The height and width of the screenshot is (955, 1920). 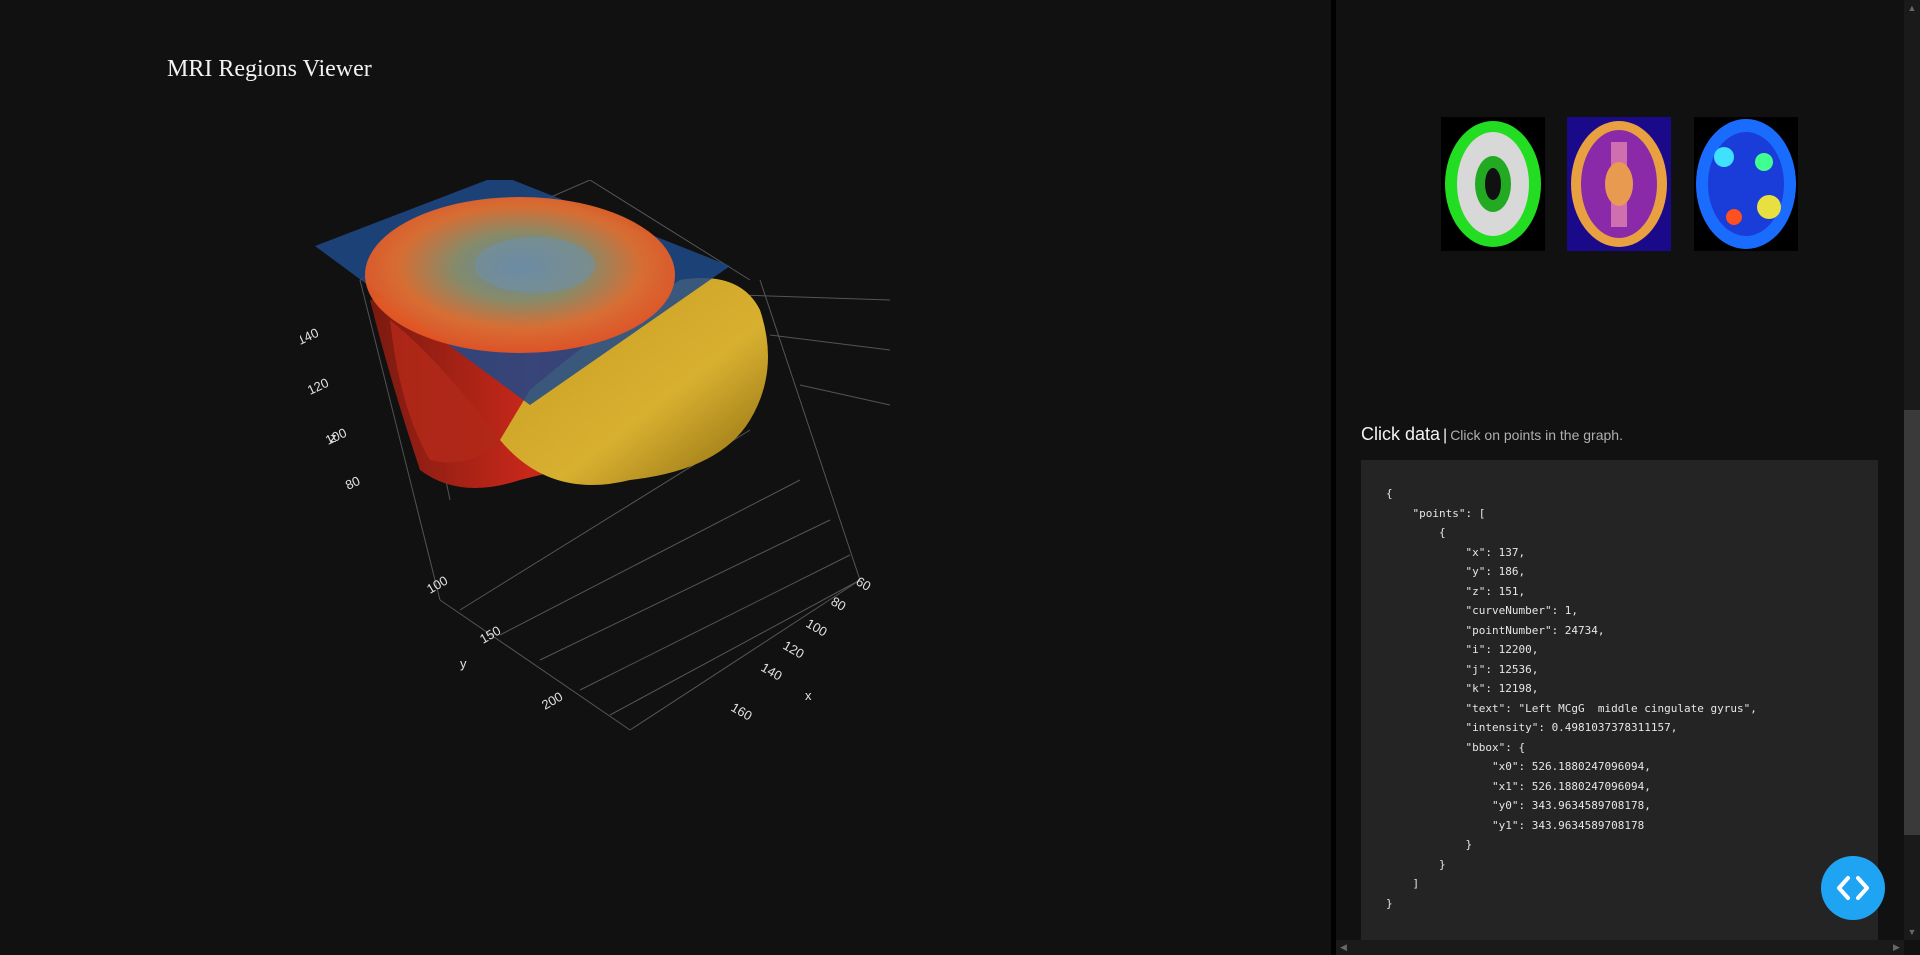 What do you see at coordinates (490, 635) in the screenshot?
I see `y-tick: 150` at bounding box center [490, 635].